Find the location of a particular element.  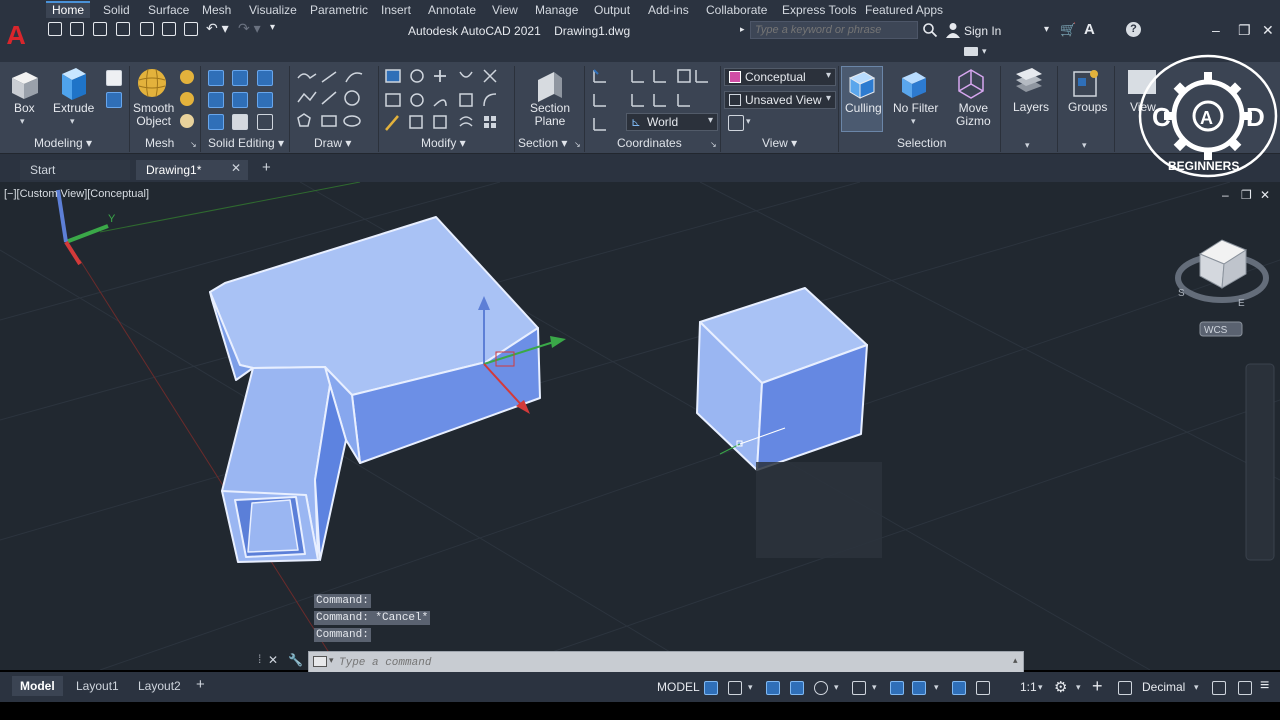

sign-in-dropdown-icon: ▾ is located at coordinates (1046, 29).